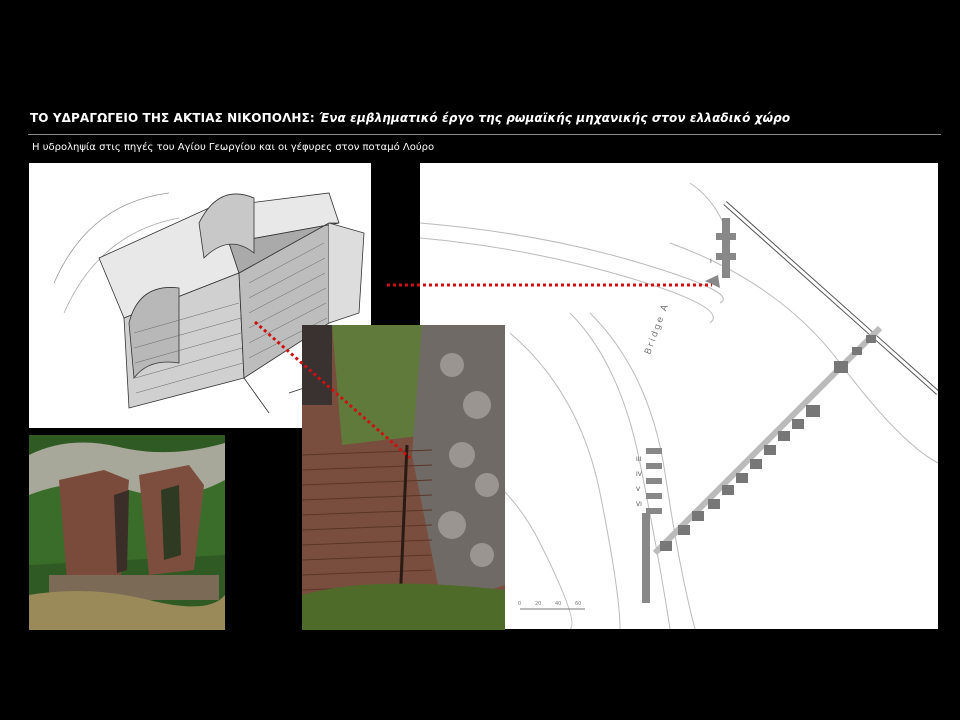  I want to click on title-divider, so click(484, 134).